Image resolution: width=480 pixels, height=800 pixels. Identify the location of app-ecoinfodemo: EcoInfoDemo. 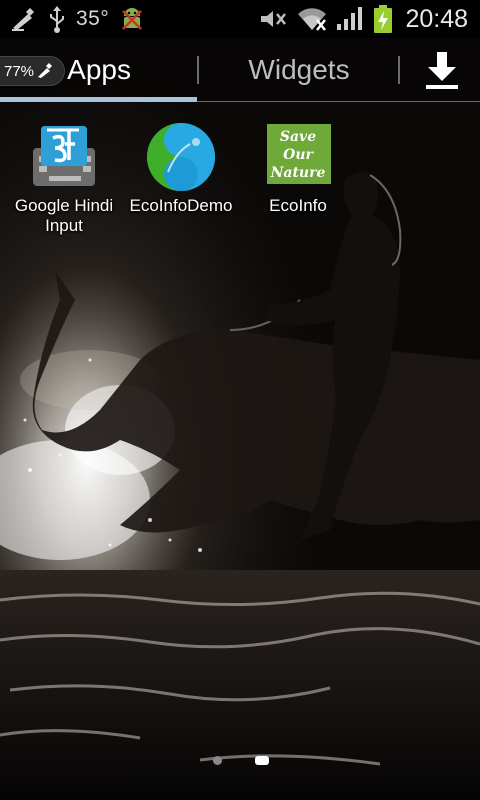
(181, 169).